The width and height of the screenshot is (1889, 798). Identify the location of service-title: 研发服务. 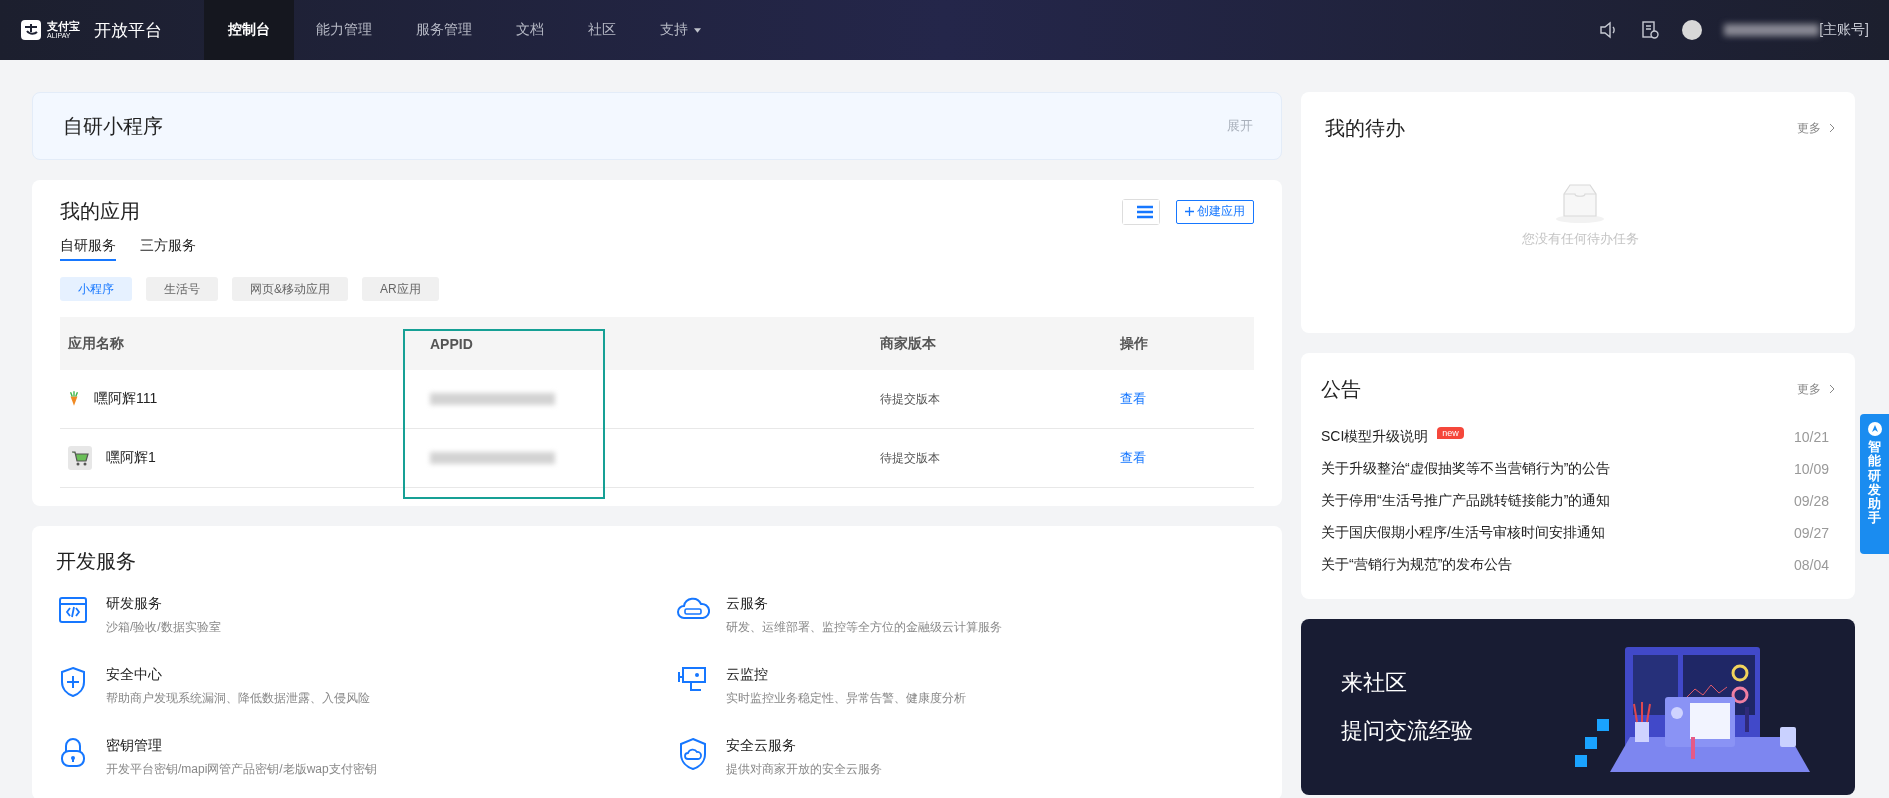
(163, 604).